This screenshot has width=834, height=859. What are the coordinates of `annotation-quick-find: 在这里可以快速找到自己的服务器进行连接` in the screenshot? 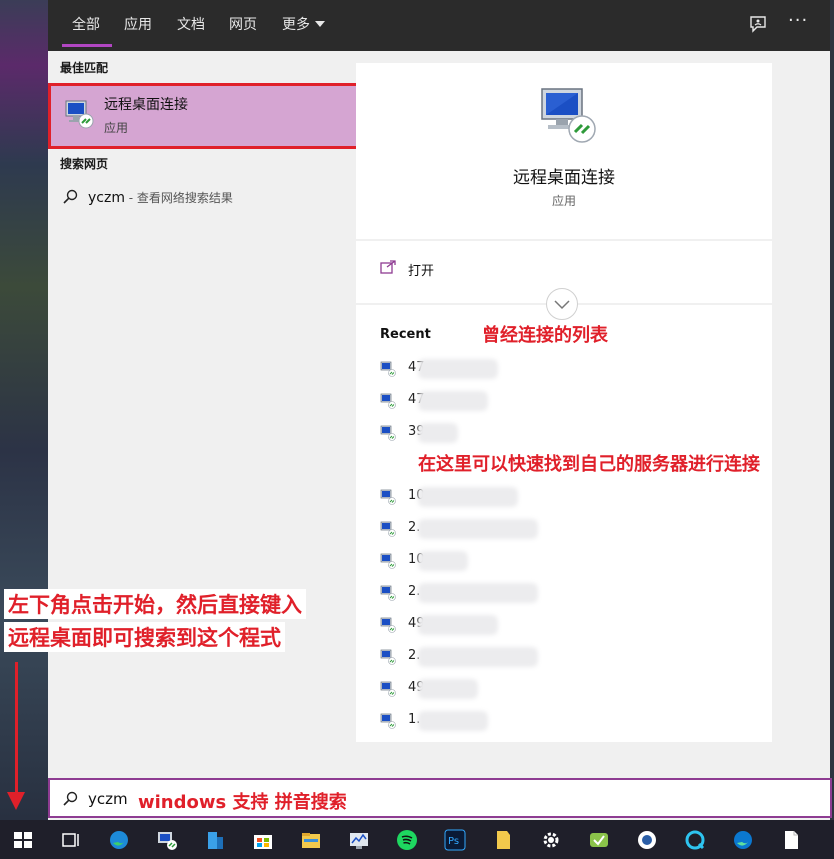 It's located at (589, 463).